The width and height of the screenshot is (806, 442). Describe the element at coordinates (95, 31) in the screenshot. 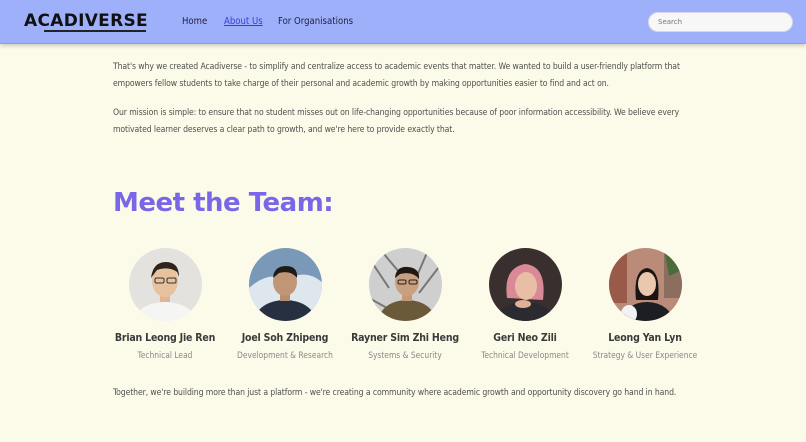

I see `logo-underline` at that location.